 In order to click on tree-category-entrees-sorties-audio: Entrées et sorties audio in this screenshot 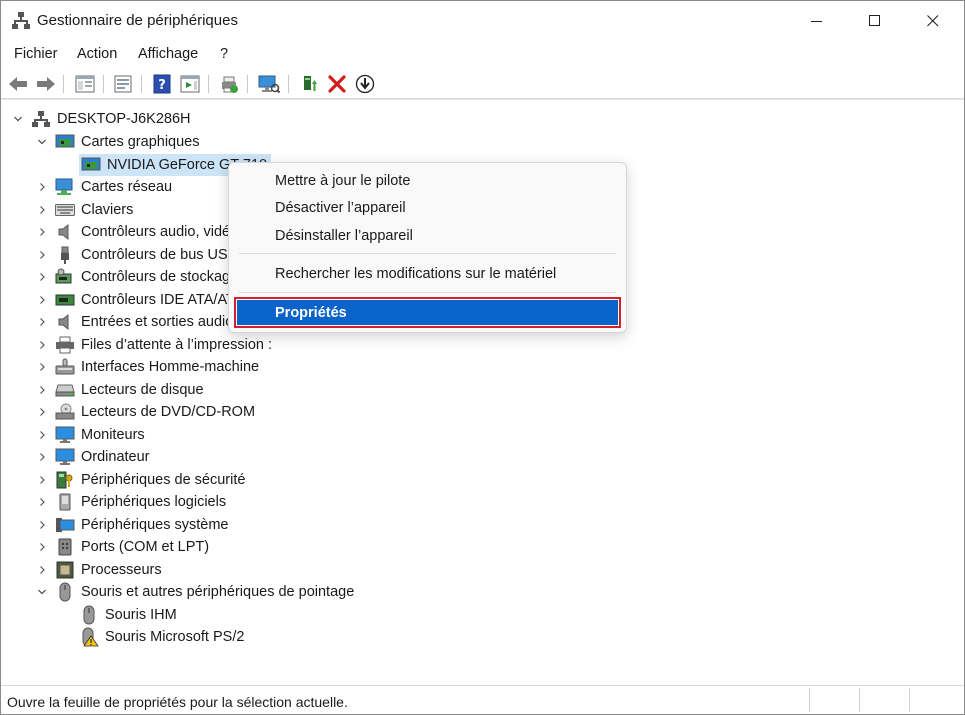, I will do `click(136, 322)`.